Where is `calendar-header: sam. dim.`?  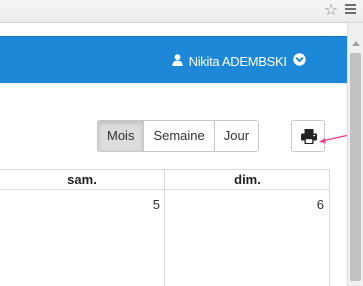
calendar-header: sam. dim. is located at coordinates (165, 179).